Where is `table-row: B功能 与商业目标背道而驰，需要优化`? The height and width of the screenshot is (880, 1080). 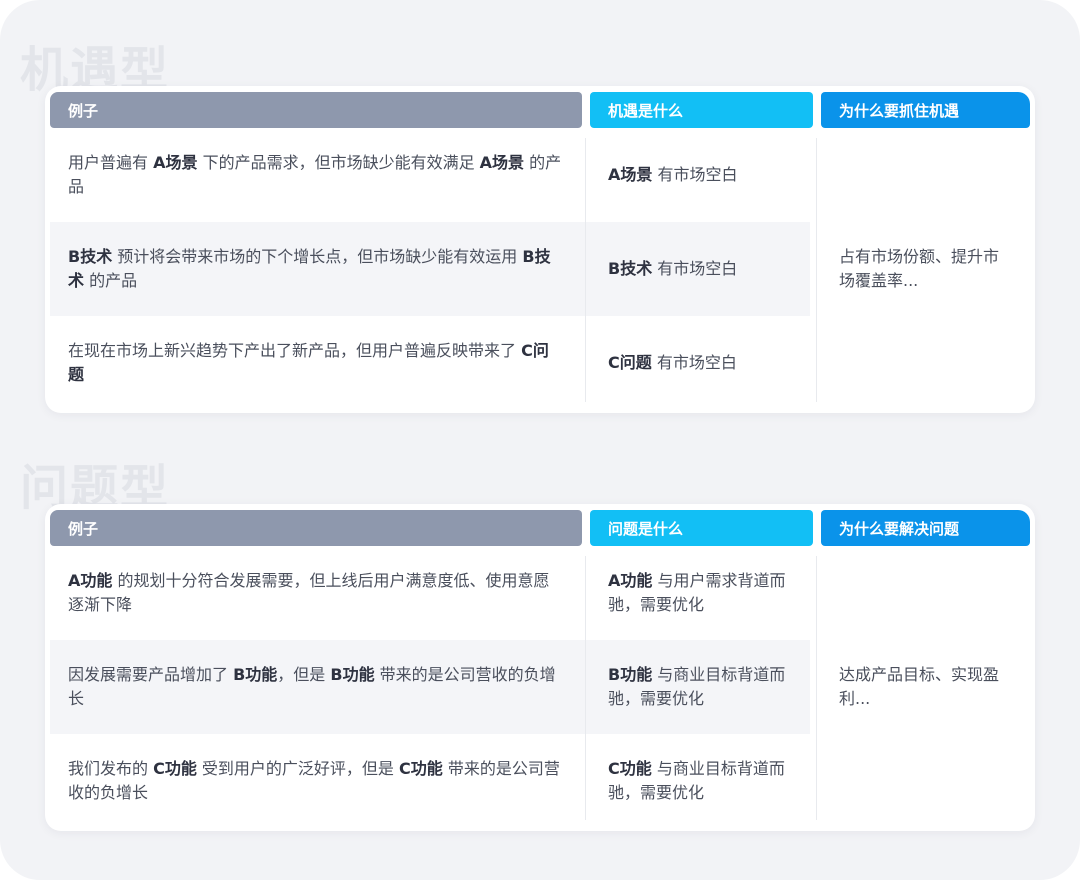
table-row: B功能 与商业目标背道而驰，需要优化 is located at coordinates (698, 687).